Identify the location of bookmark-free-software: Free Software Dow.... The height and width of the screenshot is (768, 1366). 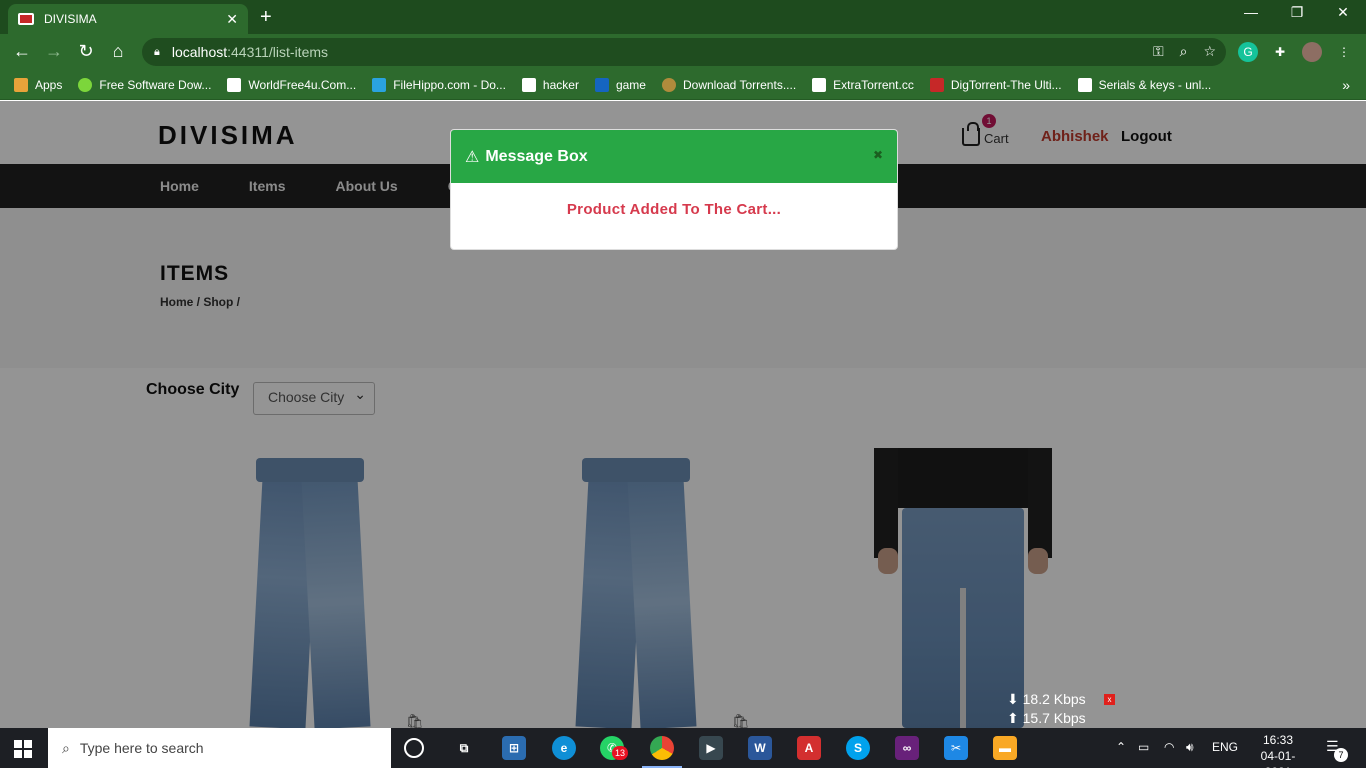
(144, 84).